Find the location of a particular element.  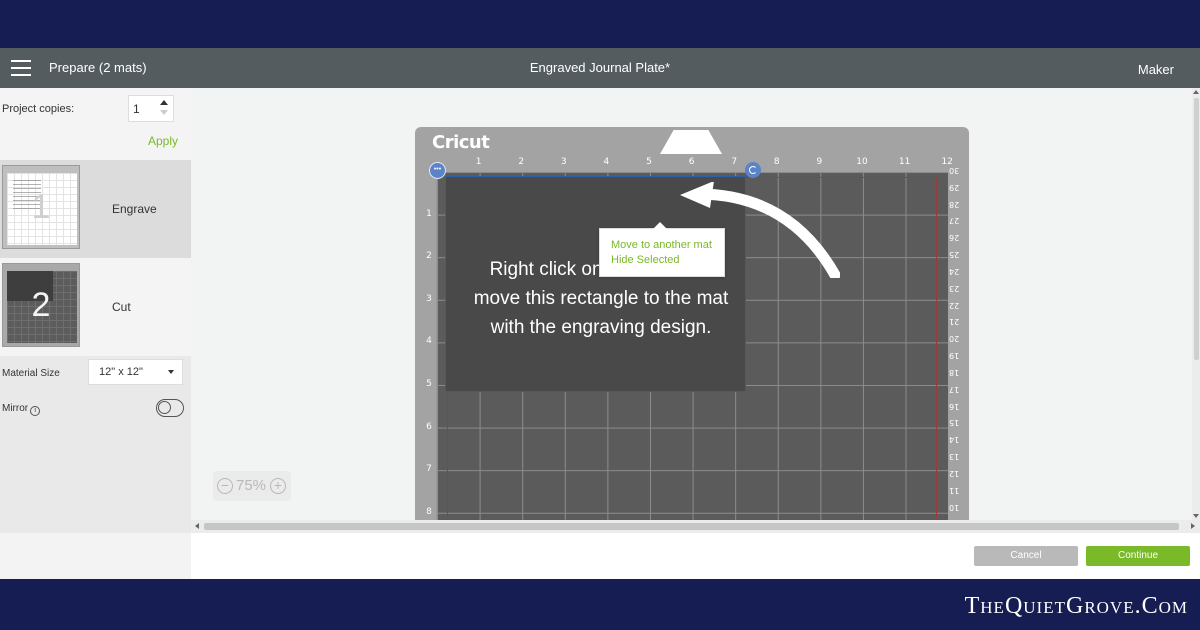

scroll-right-icon is located at coordinates (1193, 526).